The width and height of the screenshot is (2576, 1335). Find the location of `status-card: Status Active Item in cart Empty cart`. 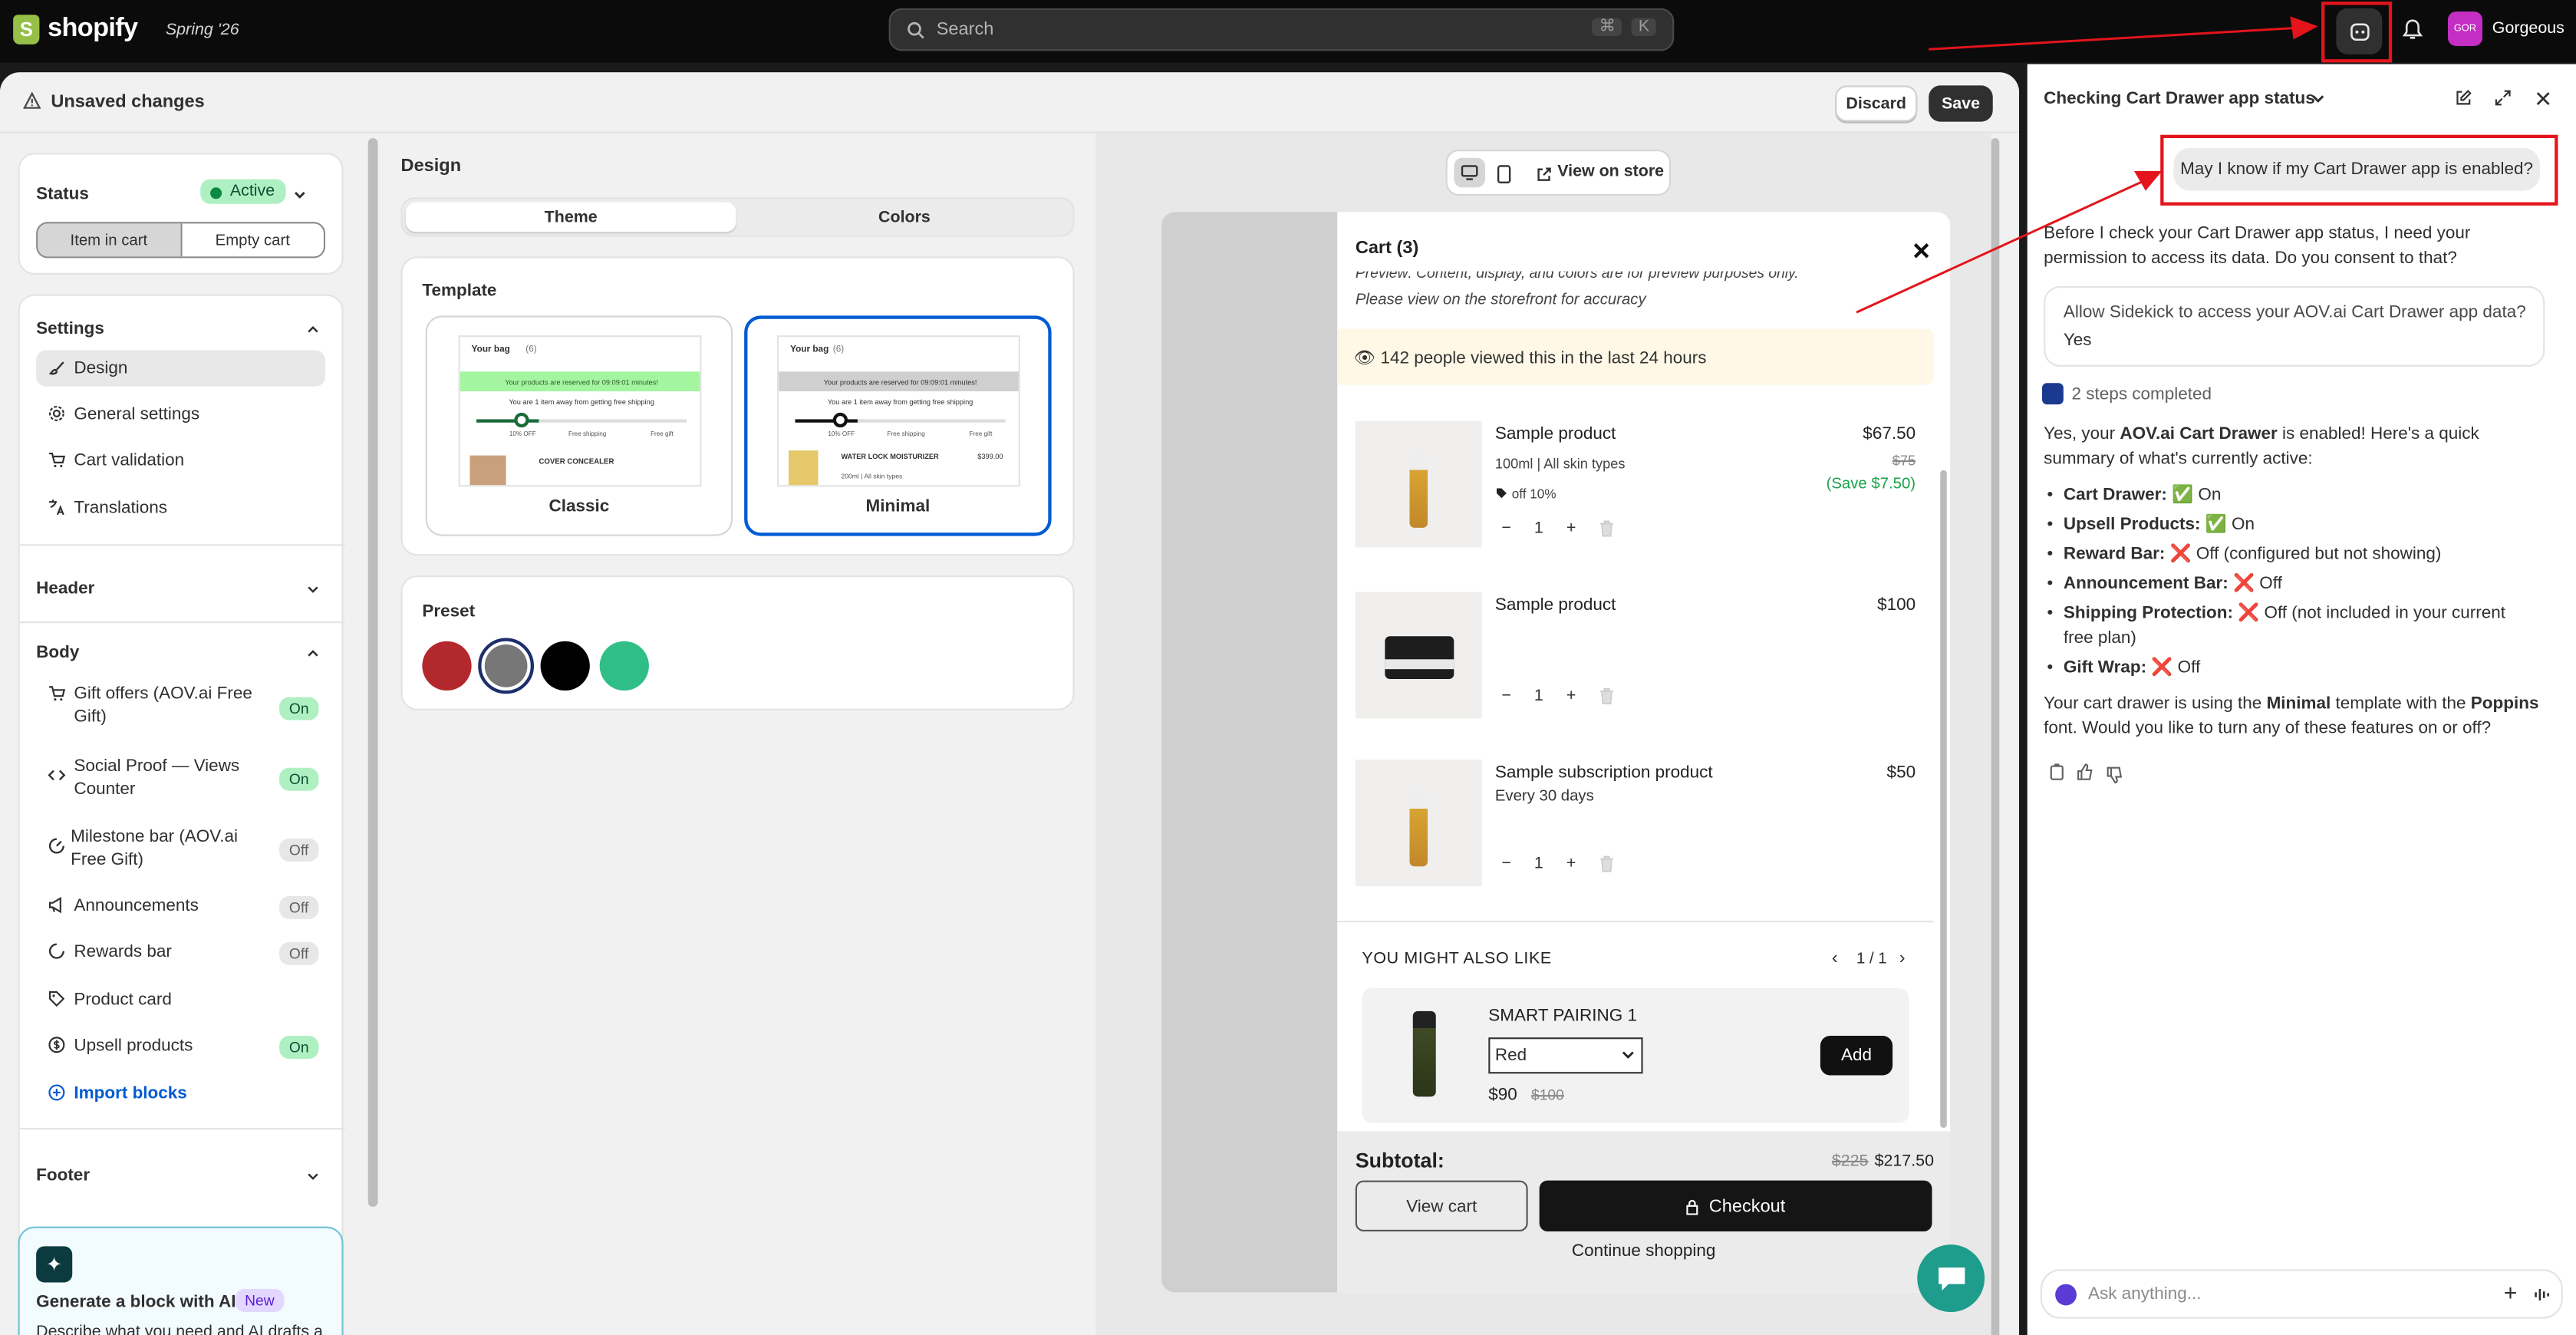

status-card: Status Active Item in cart Empty cart is located at coordinates (181, 214).